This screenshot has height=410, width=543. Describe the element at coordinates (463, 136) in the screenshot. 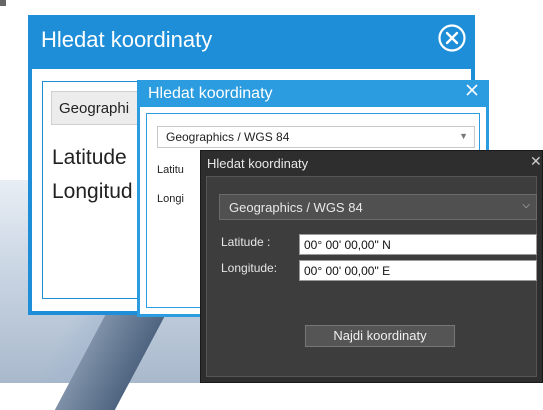

I see `chevron-down-icon: ▼` at that location.